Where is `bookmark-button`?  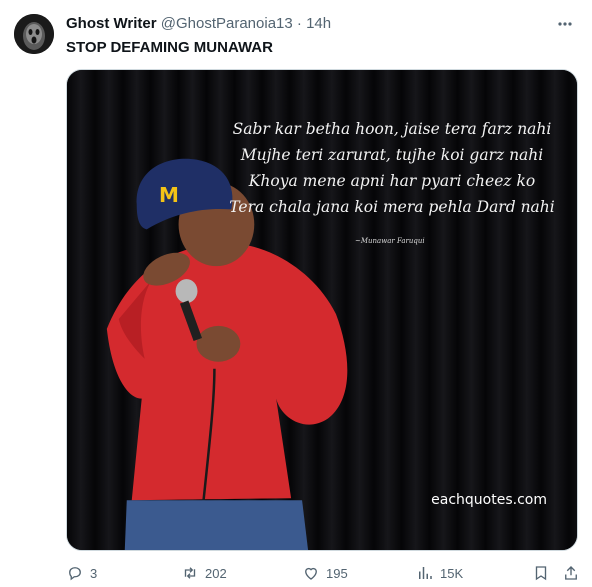
bookmark-button is located at coordinates (544, 573).